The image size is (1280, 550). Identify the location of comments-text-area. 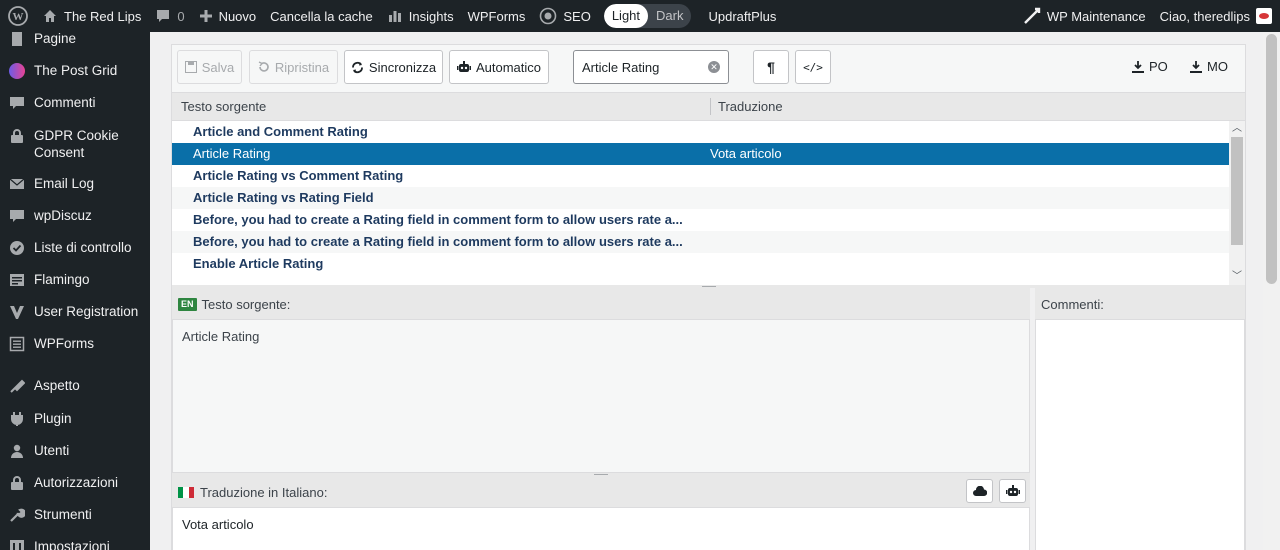
(1140, 434).